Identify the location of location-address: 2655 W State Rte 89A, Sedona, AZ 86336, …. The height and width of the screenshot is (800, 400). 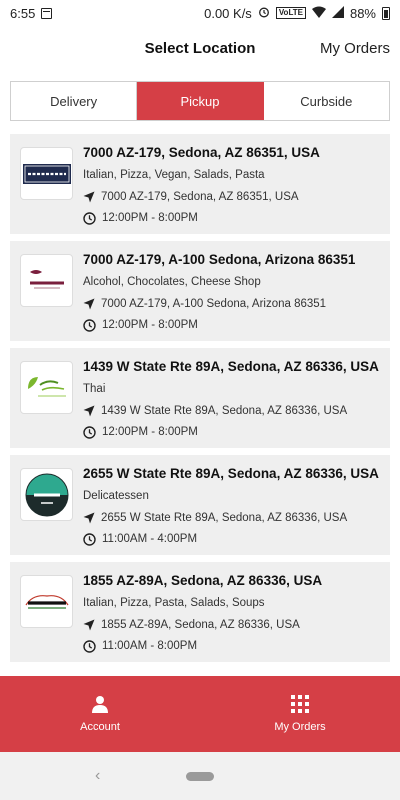
(224, 518).